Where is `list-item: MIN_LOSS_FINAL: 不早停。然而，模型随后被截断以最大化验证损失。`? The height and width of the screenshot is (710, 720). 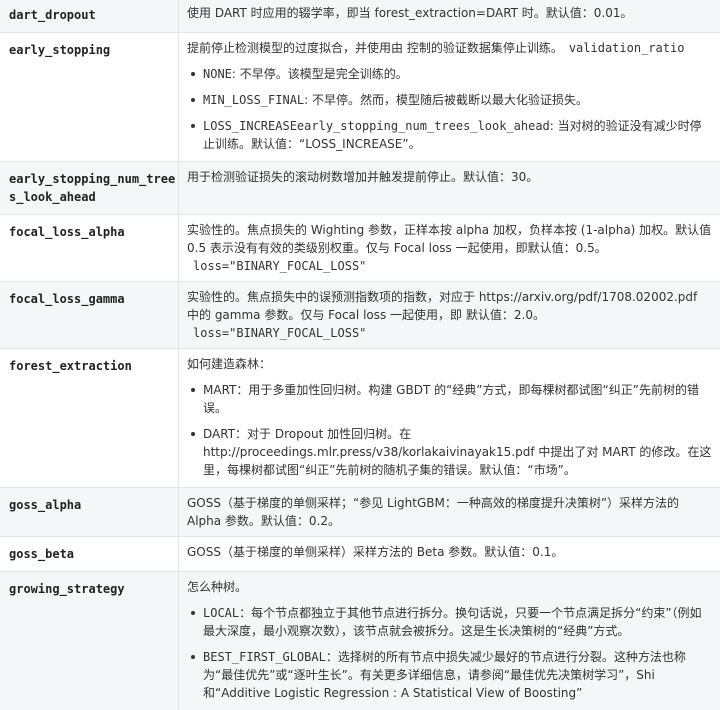
list-item: MIN_LOSS_FINAL: 不早停。然而，模型随后被截断以最大化验证损失。 is located at coordinates (449, 100).